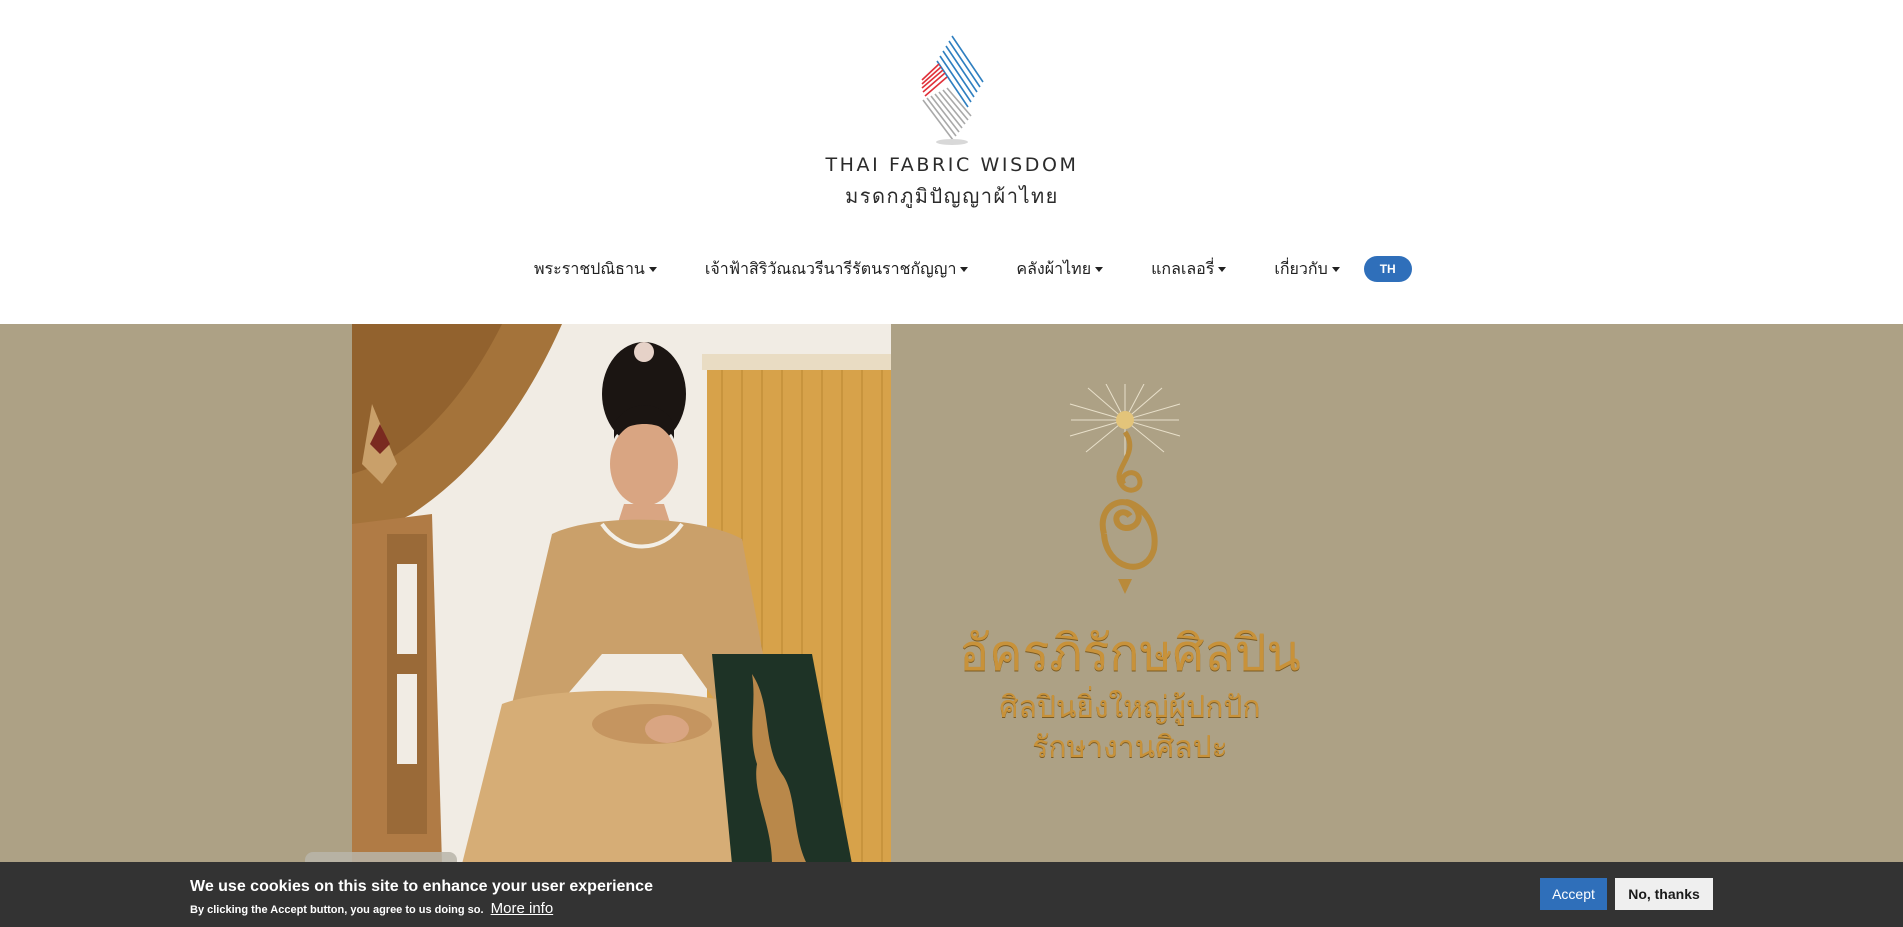 The width and height of the screenshot is (1903, 927). What do you see at coordinates (1301, 269) in the screenshot?
I see `nav-item-label: เกี่ยวกับ` at bounding box center [1301, 269].